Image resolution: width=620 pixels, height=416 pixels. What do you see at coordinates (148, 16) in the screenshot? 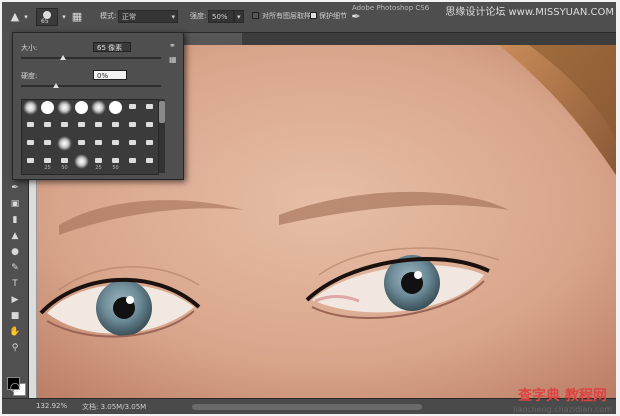
I see `mode-select: 正常 ▾` at bounding box center [148, 16].